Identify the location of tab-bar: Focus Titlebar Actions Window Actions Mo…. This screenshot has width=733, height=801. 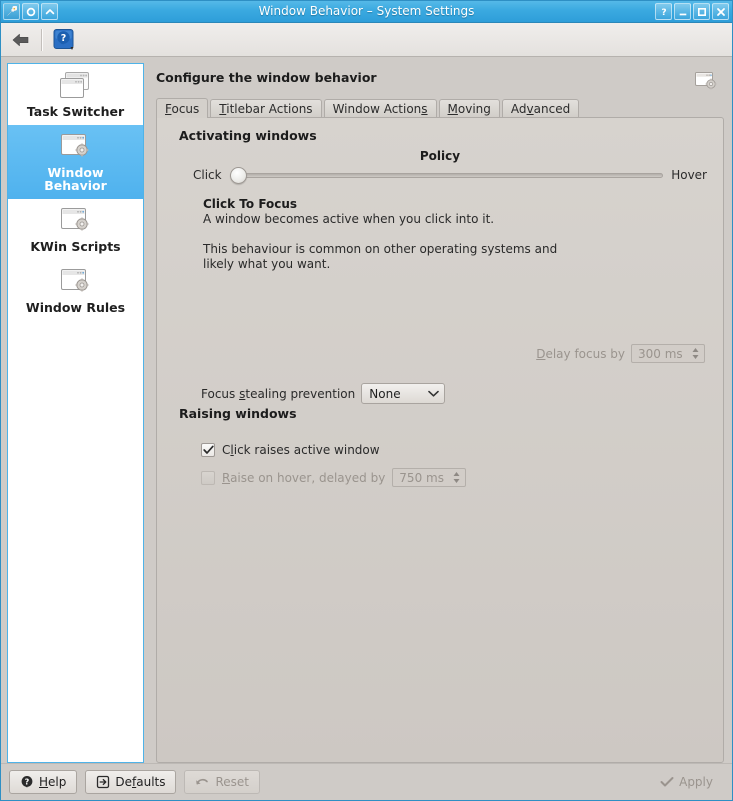
(438, 107).